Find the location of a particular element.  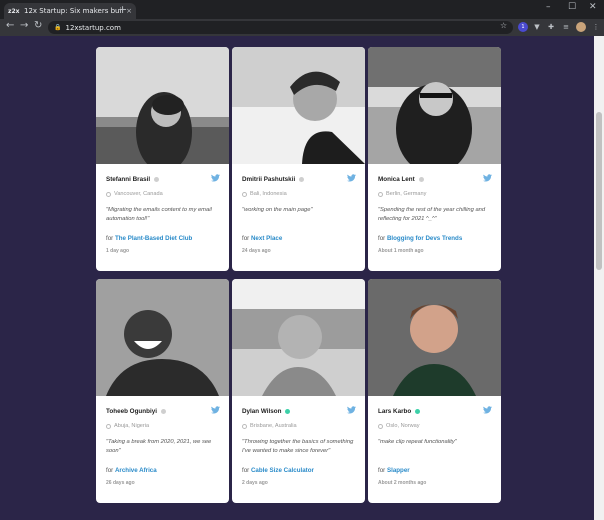

bookmark-star-icon: ☆ is located at coordinates (503, 25).